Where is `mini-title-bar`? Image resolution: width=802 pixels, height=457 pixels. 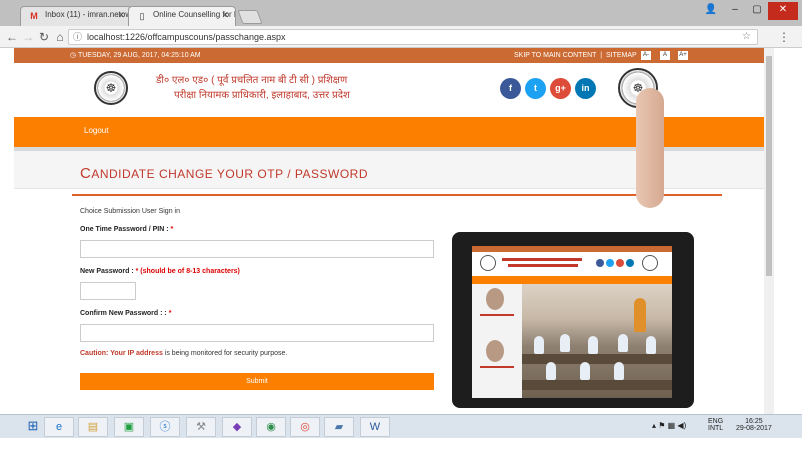
mini-title-bar is located at coordinates (542, 259).